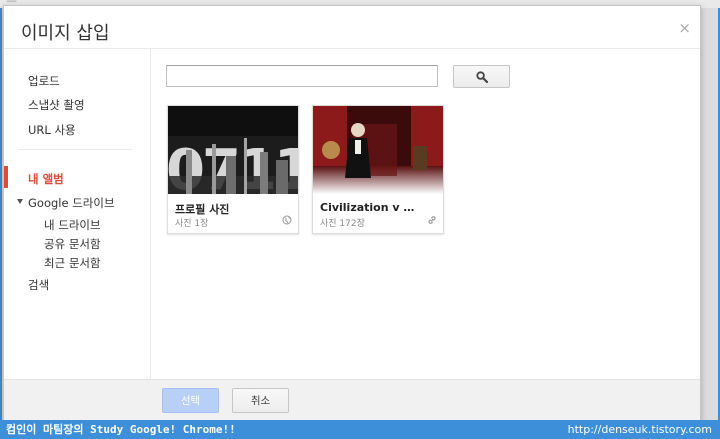 The height and width of the screenshot is (439, 720). I want to click on active-indicator, so click(6, 177).